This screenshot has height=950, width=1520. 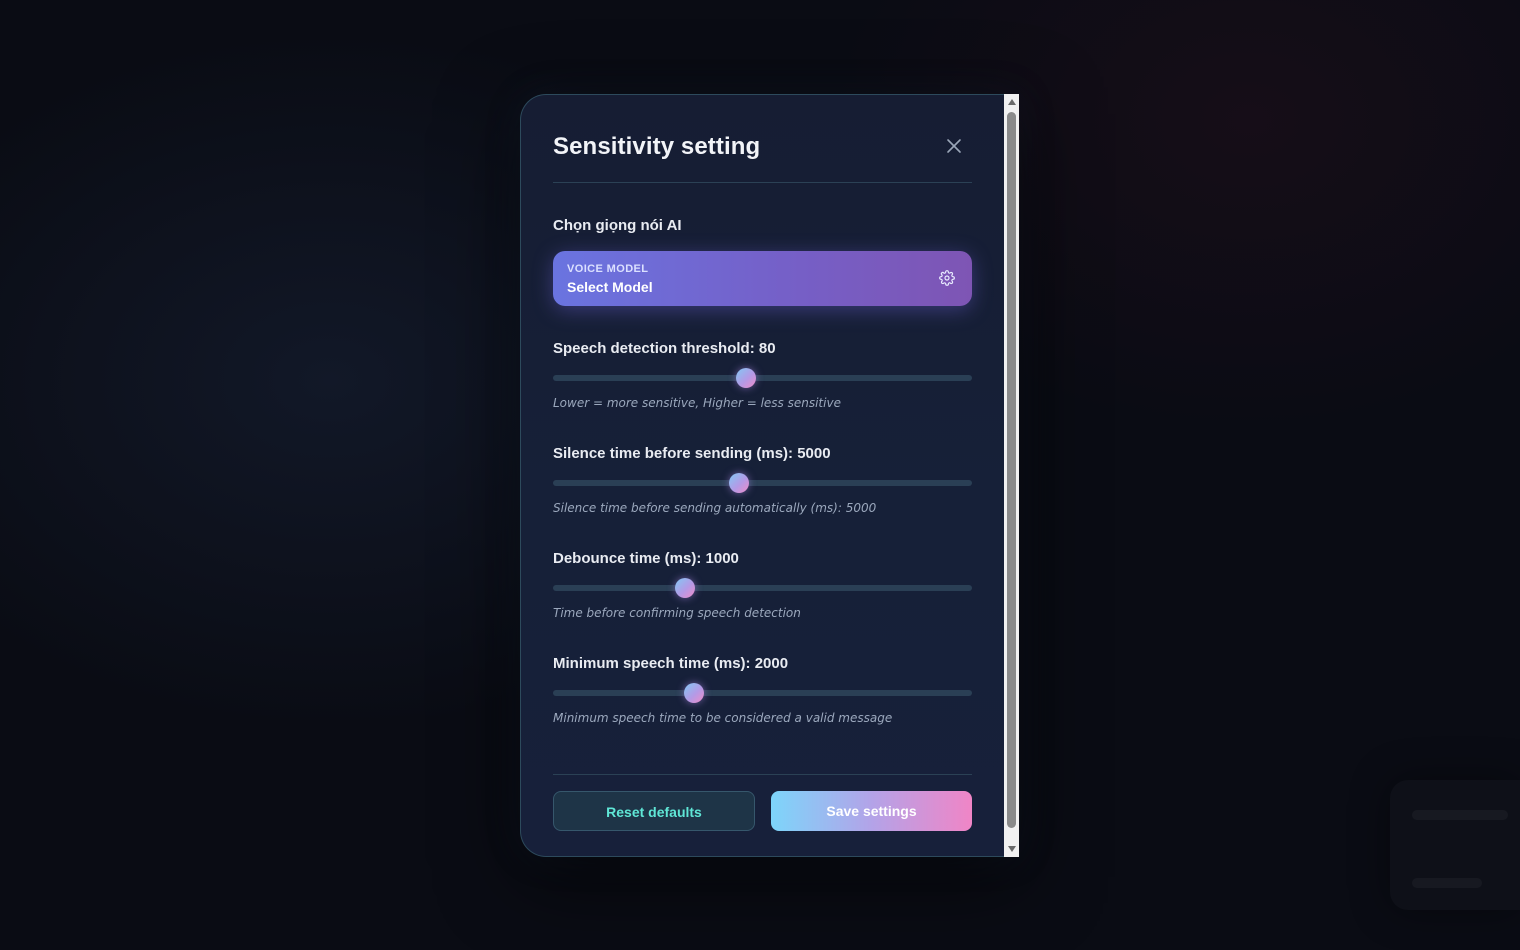 I want to click on min-speech-slider, so click(x=762, y=693).